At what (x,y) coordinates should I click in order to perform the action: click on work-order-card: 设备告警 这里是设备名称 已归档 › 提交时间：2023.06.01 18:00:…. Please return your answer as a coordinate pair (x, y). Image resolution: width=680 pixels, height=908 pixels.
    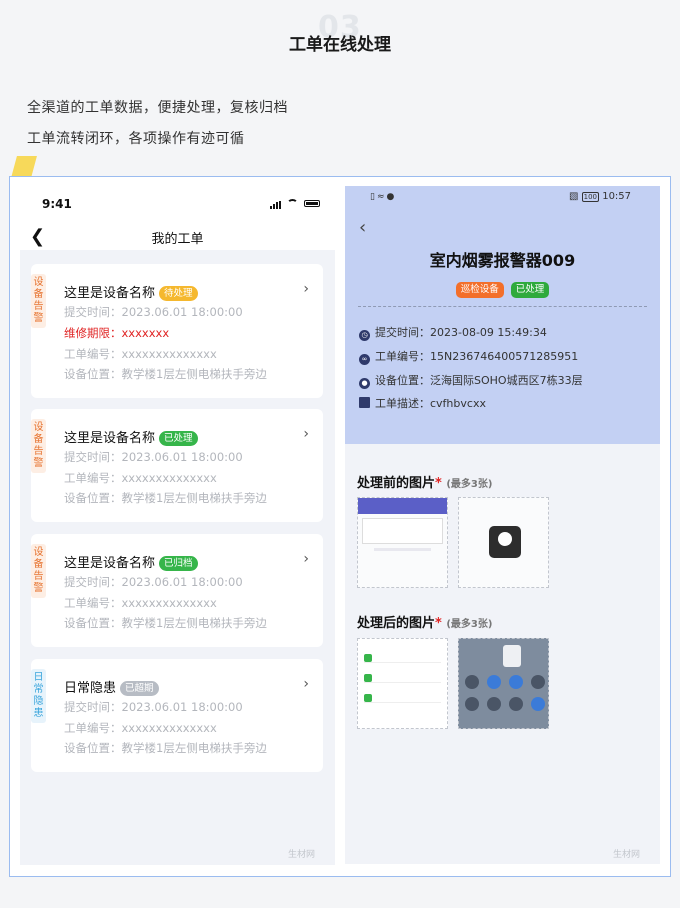
    Looking at the image, I should click on (177, 590).